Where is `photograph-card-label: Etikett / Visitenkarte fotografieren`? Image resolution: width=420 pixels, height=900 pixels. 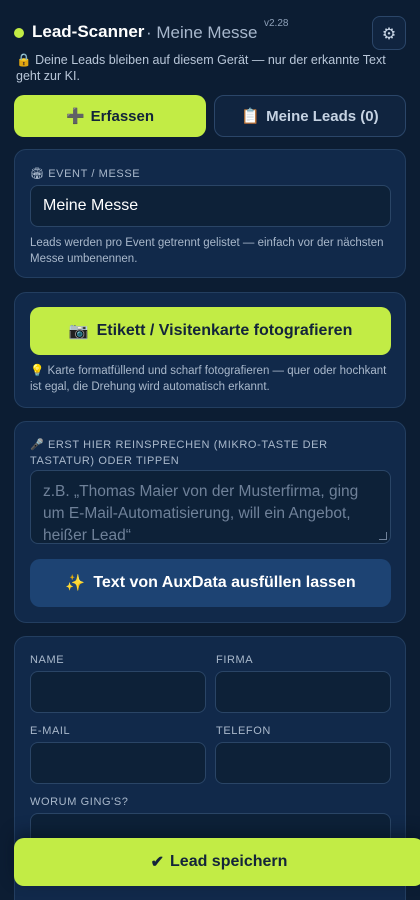 photograph-card-label: Etikett / Visitenkarte fotografieren is located at coordinates (224, 330).